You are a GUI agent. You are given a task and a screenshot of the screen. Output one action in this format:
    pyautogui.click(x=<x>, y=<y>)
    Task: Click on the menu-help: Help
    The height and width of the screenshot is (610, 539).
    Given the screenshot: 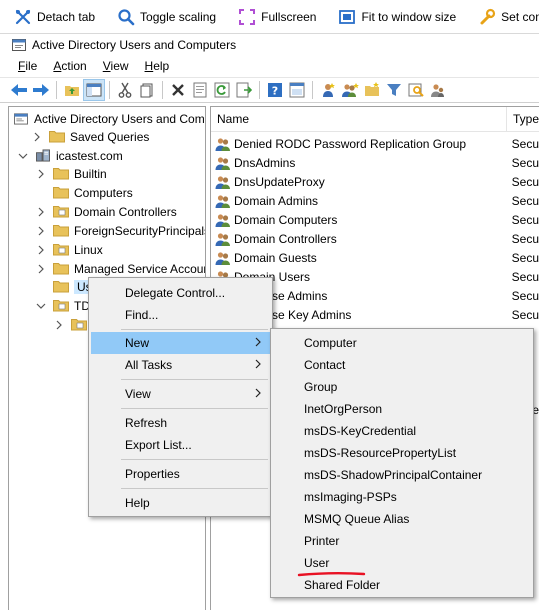 What is the action you would take?
    pyautogui.click(x=157, y=66)
    